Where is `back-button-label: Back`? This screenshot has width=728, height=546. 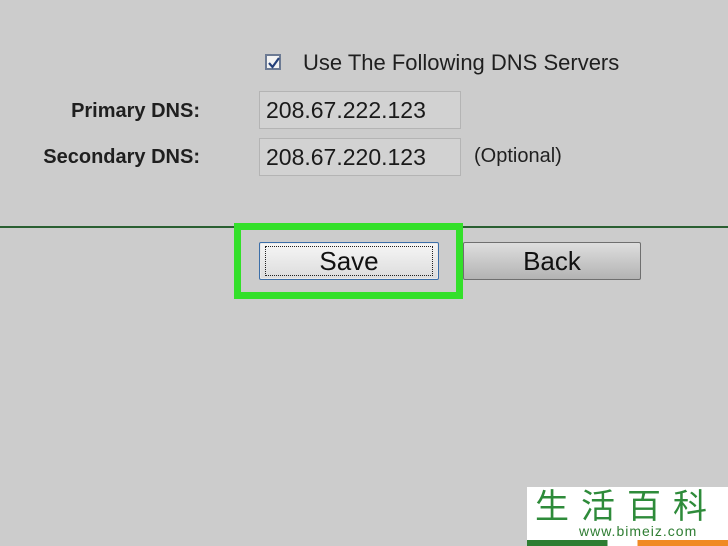
back-button-label: Back is located at coordinates (552, 261).